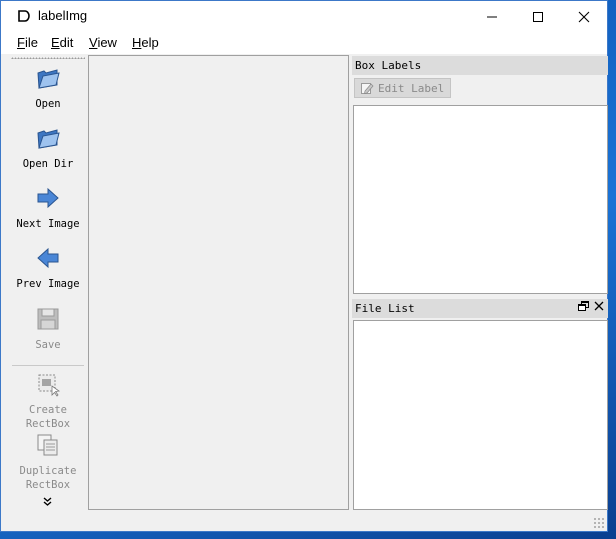  Describe the element at coordinates (24, 16) in the screenshot. I see `labelimg-app-icon` at that location.